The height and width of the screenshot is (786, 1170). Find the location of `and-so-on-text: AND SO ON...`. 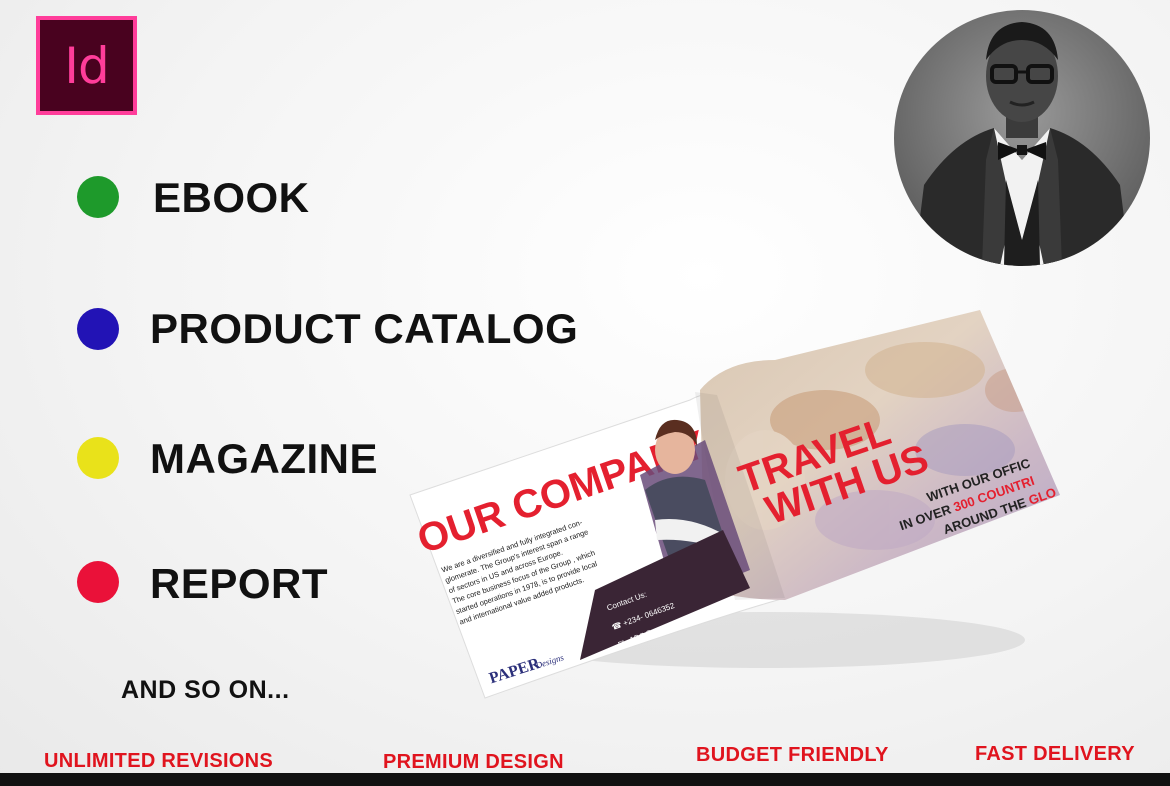

and-so-on-text: AND SO ON... is located at coordinates (205, 690).